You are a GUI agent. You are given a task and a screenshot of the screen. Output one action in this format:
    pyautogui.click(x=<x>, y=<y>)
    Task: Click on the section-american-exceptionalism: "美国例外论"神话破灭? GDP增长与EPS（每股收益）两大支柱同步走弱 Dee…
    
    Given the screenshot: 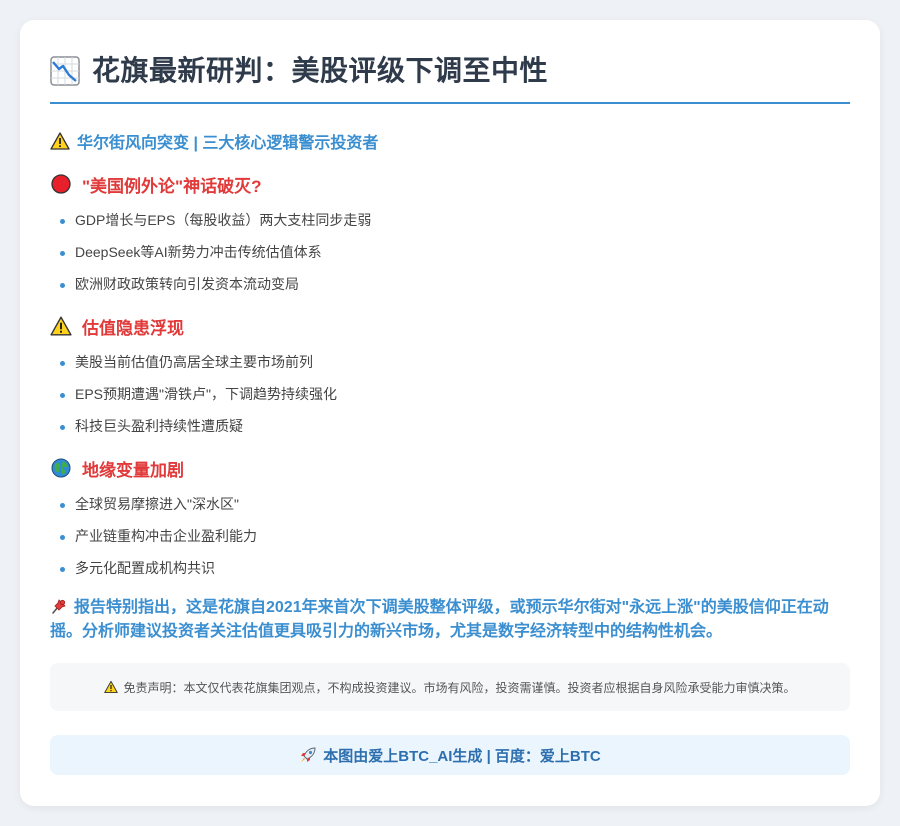 What is the action you would take?
    pyautogui.click(x=450, y=236)
    